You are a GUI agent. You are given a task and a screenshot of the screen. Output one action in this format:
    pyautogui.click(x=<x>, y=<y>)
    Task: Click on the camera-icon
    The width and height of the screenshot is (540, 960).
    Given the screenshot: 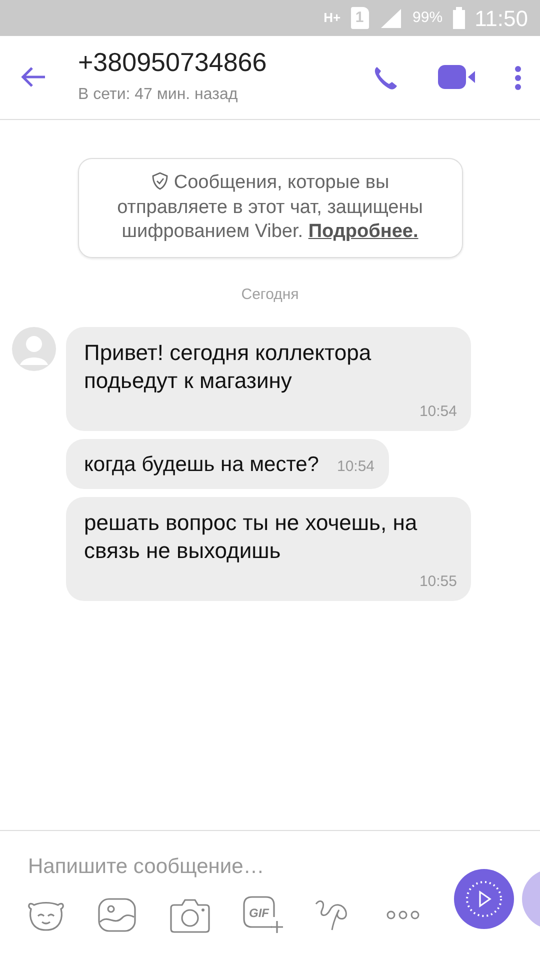 What is the action you would take?
    pyautogui.click(x=190, y=914)
    